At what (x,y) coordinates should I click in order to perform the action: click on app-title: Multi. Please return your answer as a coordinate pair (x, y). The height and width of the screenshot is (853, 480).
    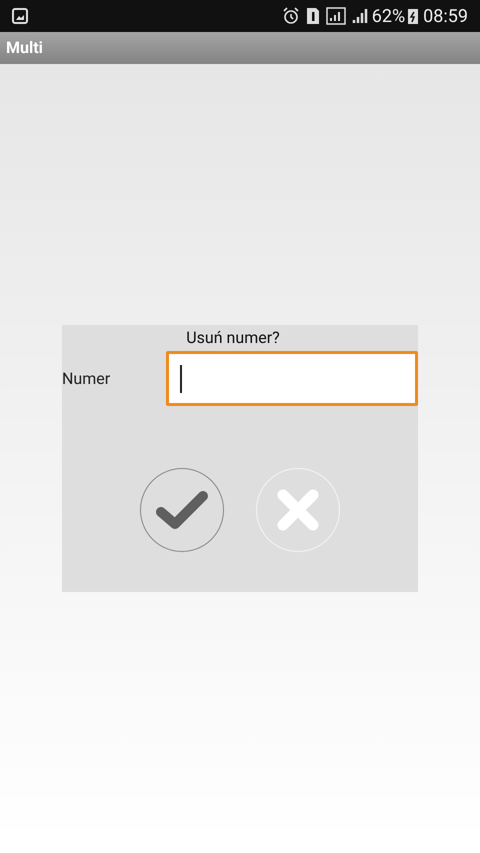
    Looking at the image, I should click on (24, 48).